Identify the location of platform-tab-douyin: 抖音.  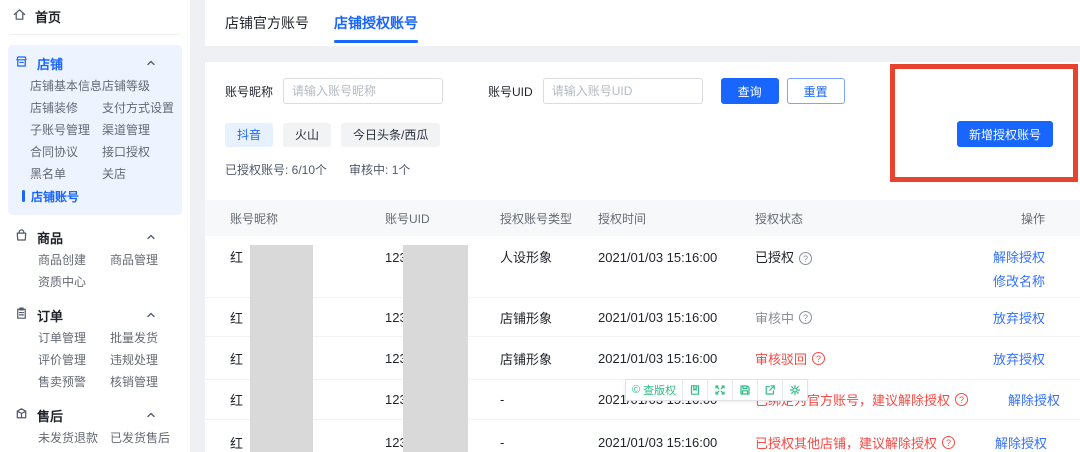
(249, 135).